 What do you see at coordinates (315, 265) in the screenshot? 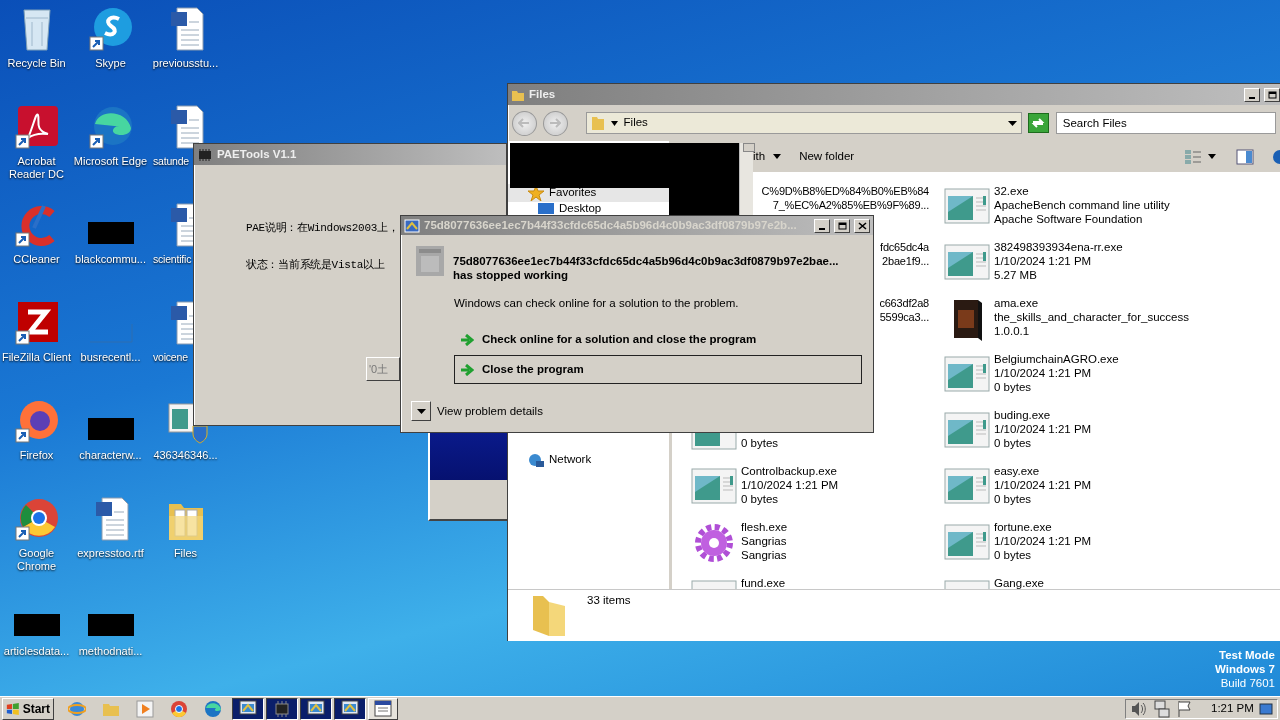
I see `label-text: 状态：当前系统是Vista以上` at bounding box center [315, 265].